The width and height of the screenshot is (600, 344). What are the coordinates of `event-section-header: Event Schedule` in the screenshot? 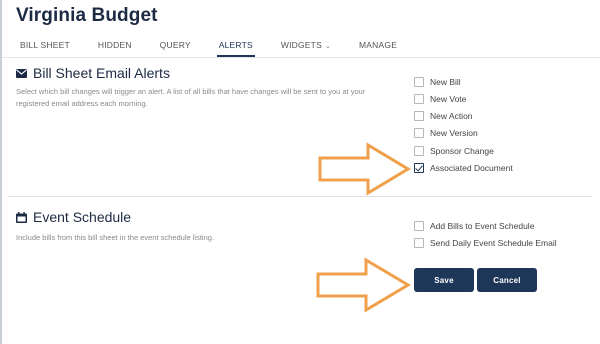 It's located at (73, 217).